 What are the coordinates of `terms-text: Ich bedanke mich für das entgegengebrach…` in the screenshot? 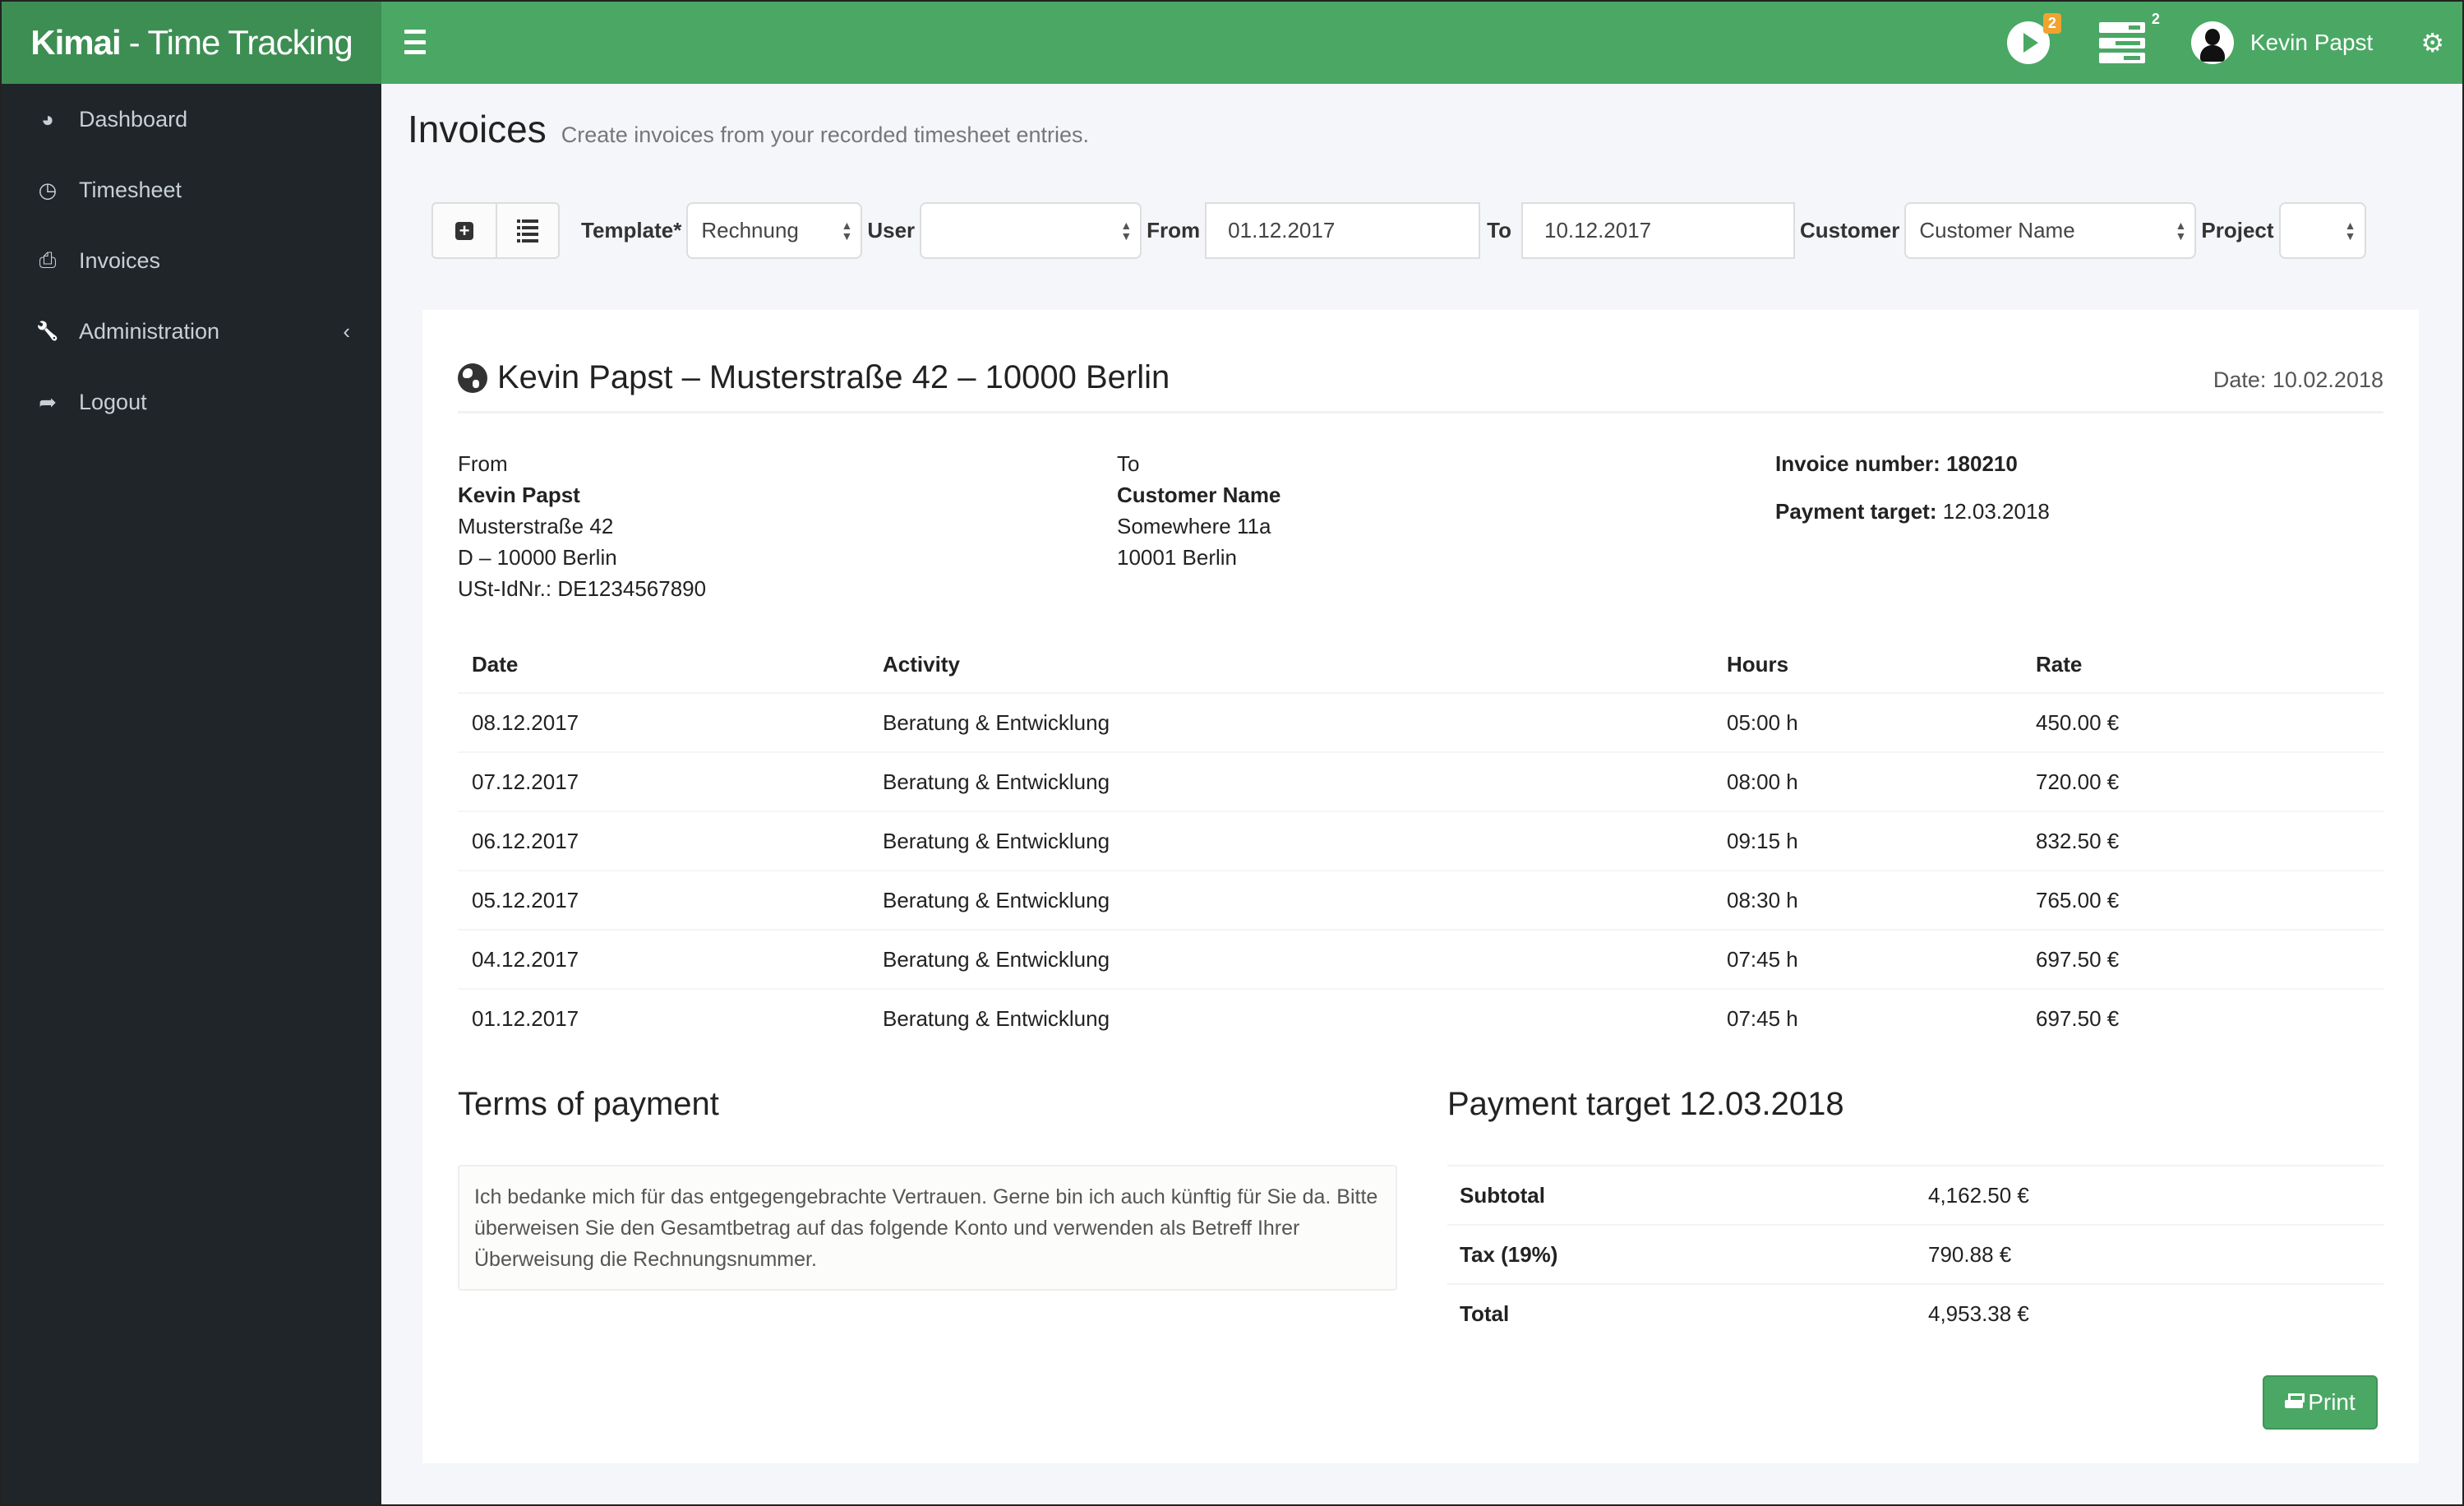 It's located at (928, 1228).